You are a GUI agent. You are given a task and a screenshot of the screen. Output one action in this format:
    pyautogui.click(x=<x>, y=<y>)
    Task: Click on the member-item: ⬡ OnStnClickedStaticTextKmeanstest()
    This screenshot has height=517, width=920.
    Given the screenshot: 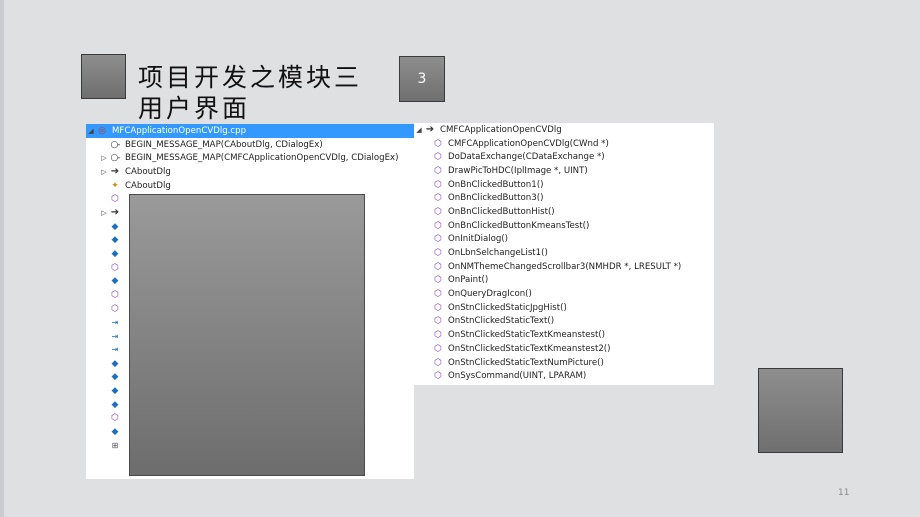 What is the action you would take?
    pyautogui.click(x=573, y=335)
    